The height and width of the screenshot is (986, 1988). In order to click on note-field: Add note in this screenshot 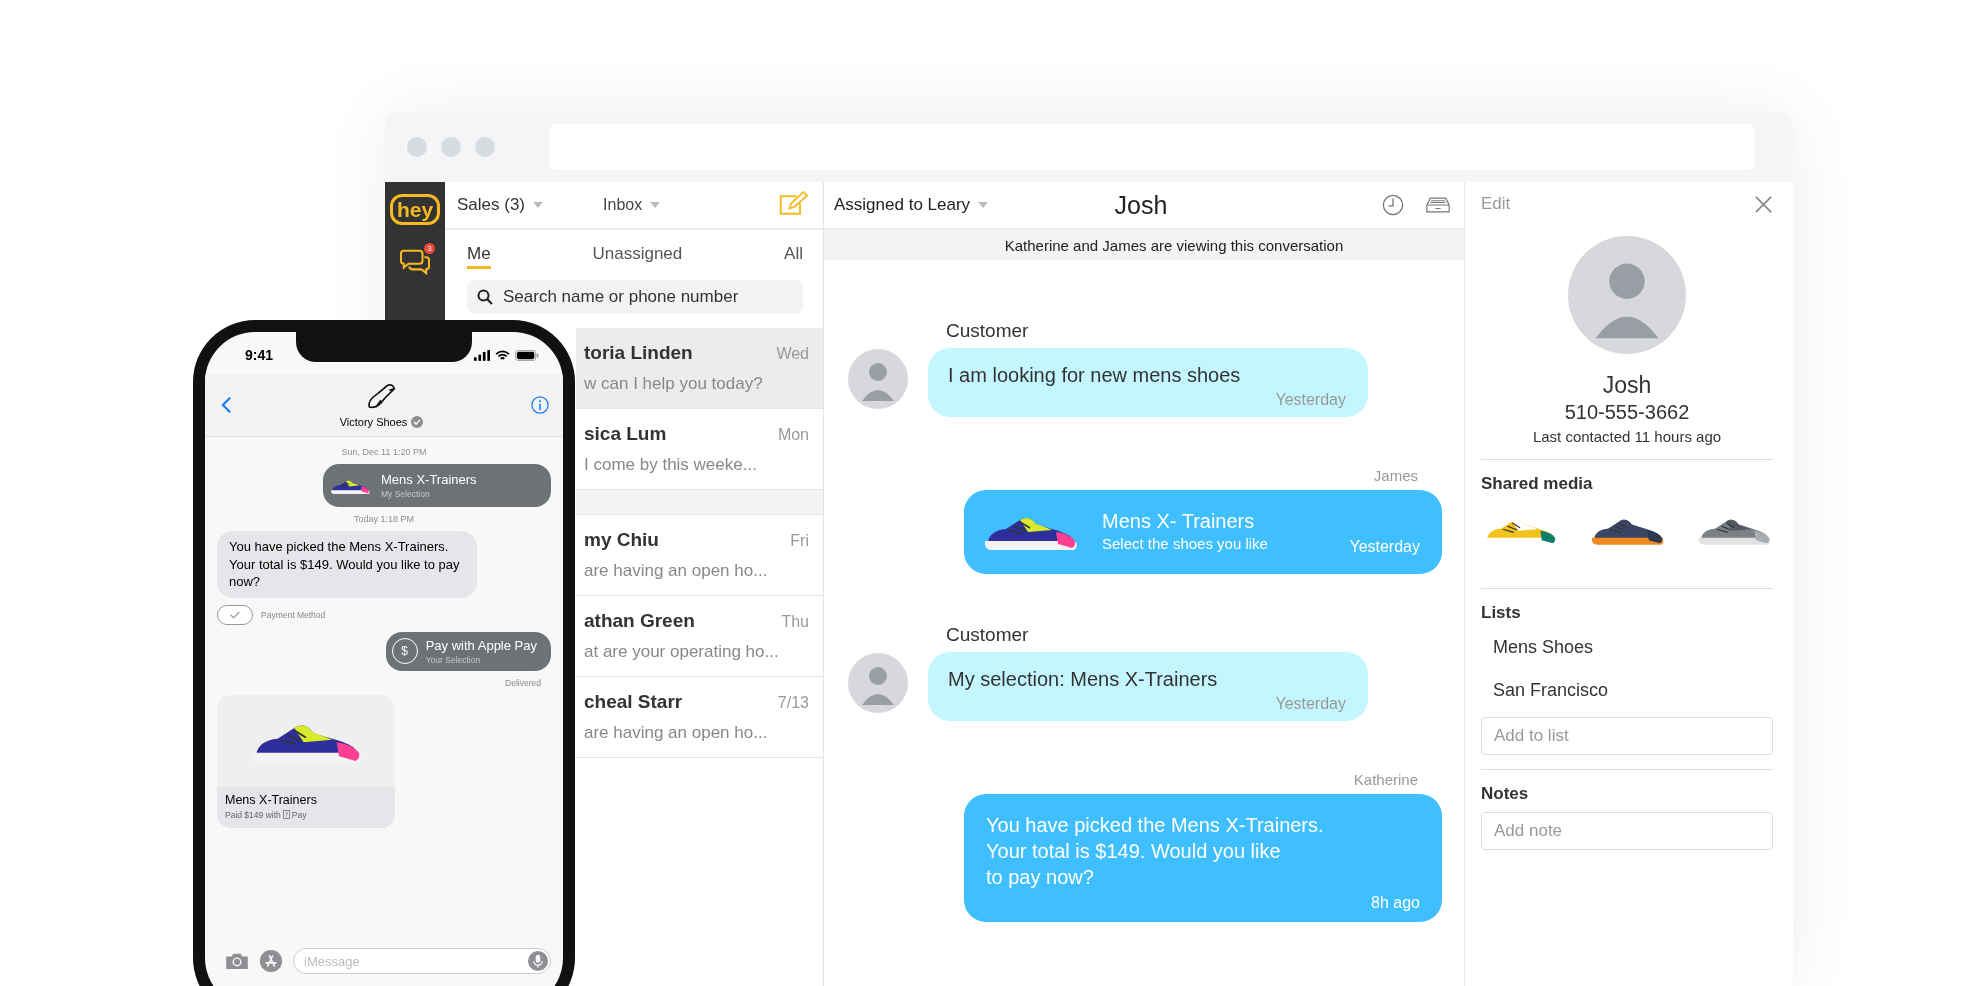, I will do `click(1627, 831)`.